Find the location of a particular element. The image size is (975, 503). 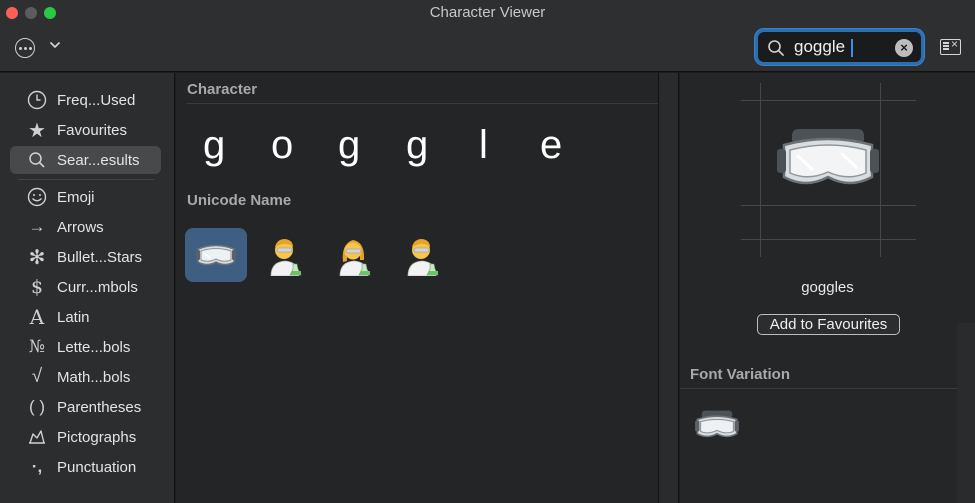

sidebar-item-punctuation: ·, Punctuation is located at coordinates (85, 467).